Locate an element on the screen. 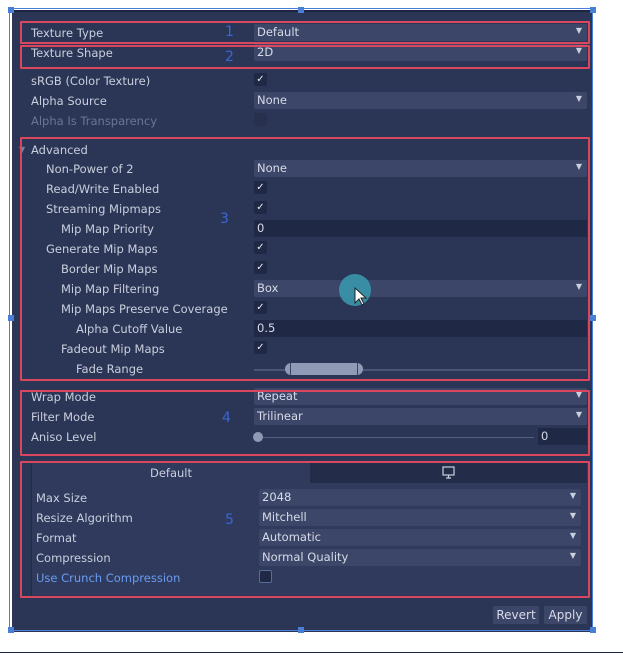 This screenshot has height=655, width=623. alpha-is-transparency-checkbox is located at coordinates (260, 119).